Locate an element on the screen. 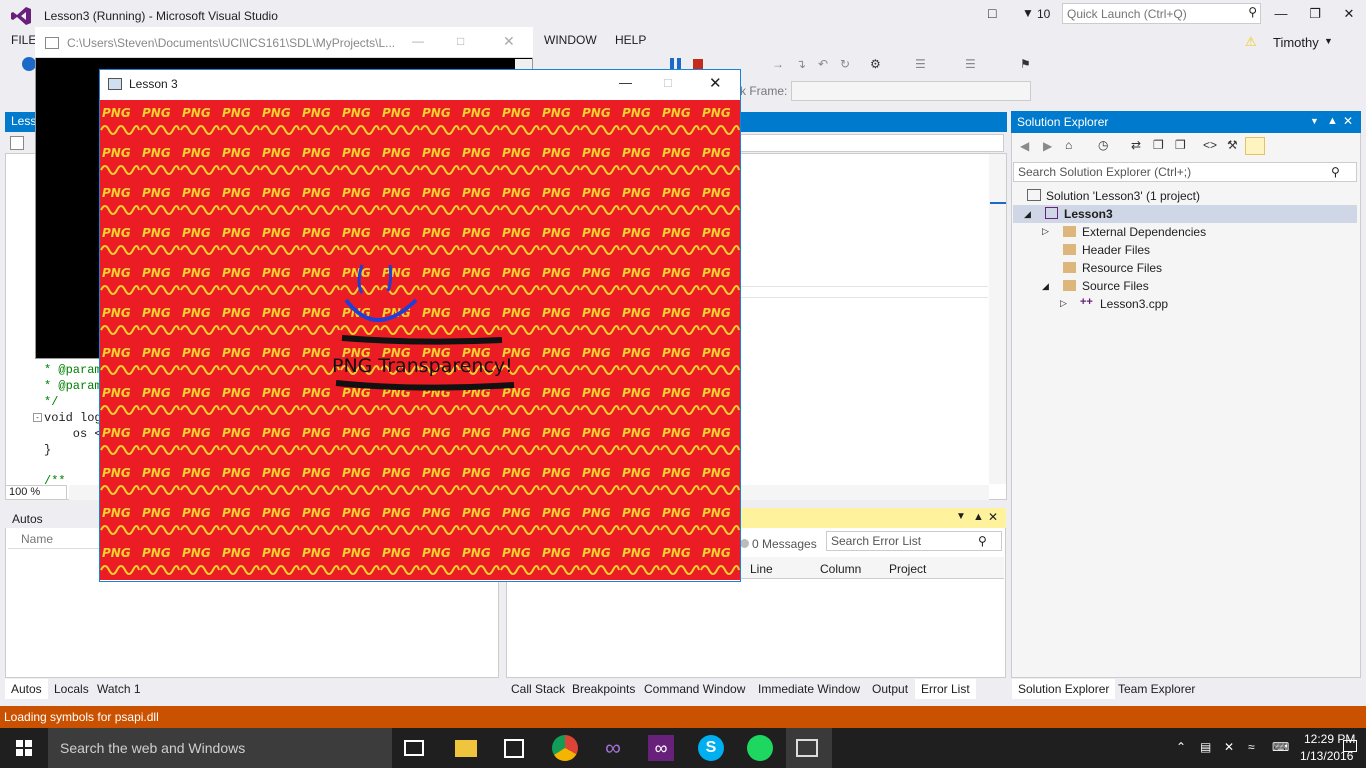  sdl-maximize-button: □ is located at coordinates (668, 82).